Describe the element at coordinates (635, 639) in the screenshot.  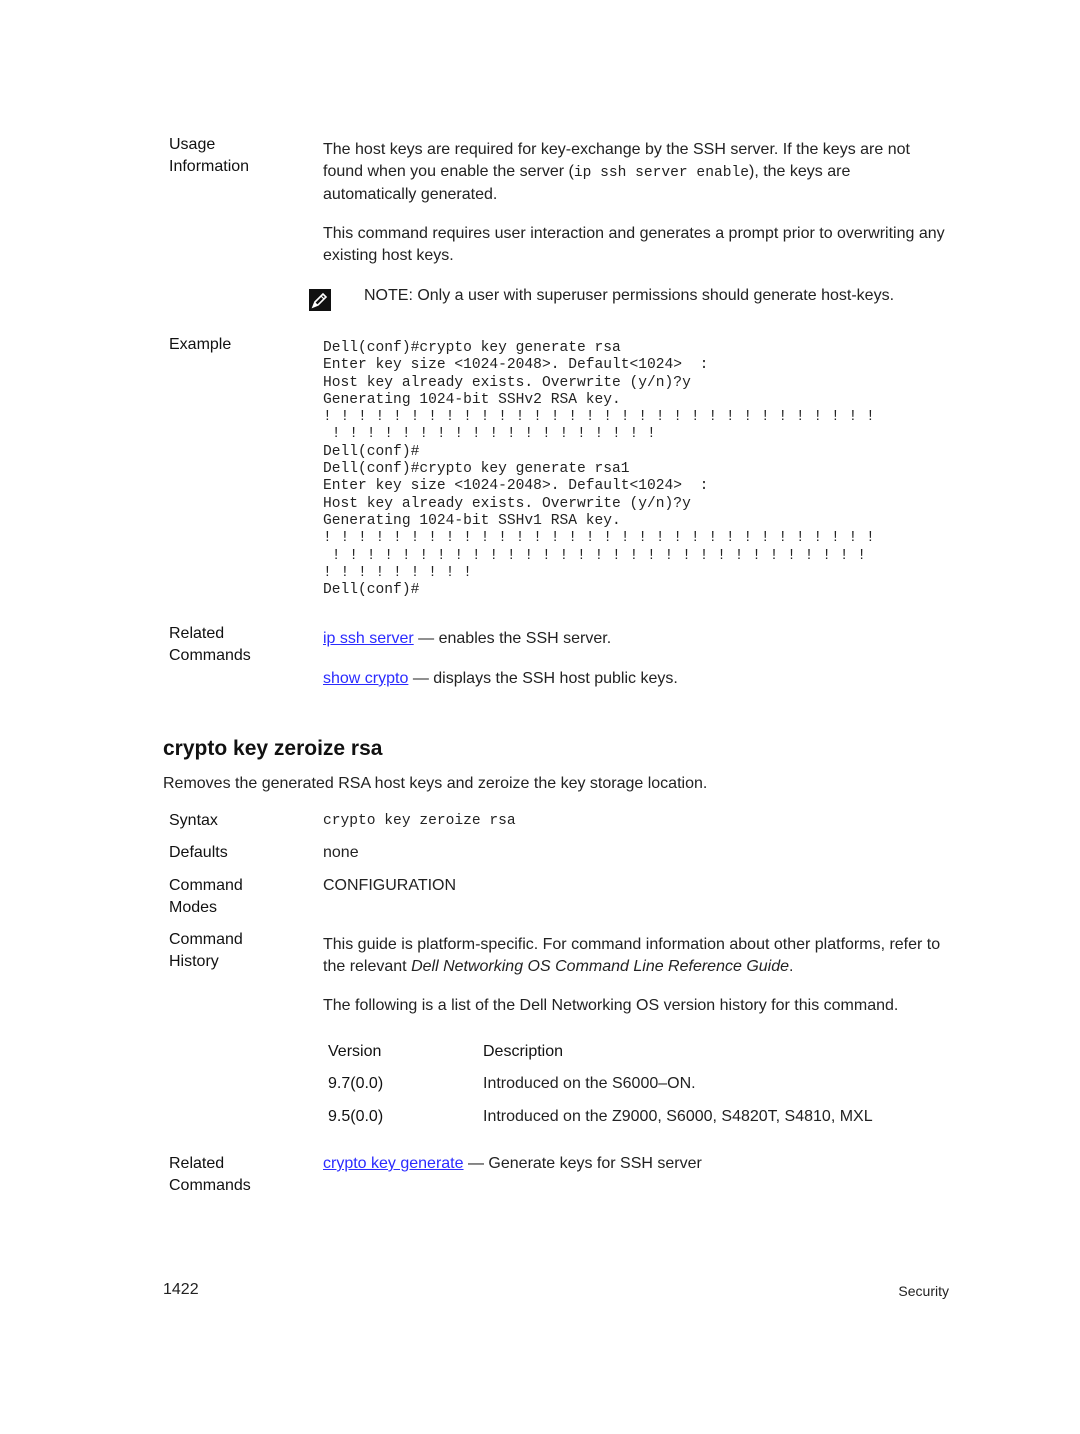
I see `related-command-item: ip ssh server — enables the SSH server.` at that location.